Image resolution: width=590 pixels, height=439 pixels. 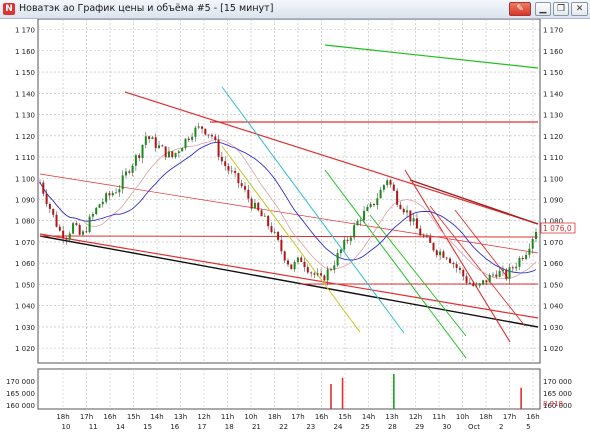 I want to click on volume-bar, so click(x=342, y=393).